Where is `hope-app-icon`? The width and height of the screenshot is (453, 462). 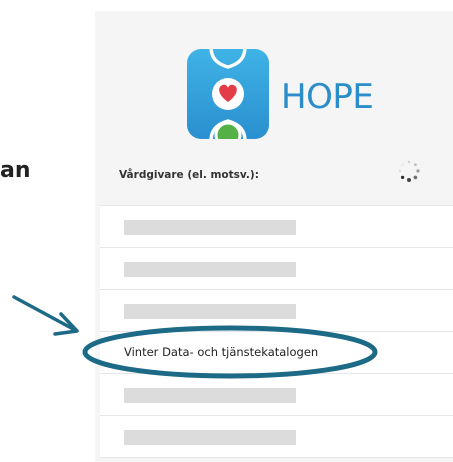
hope-app-icon is located at coordinates (228, 94).